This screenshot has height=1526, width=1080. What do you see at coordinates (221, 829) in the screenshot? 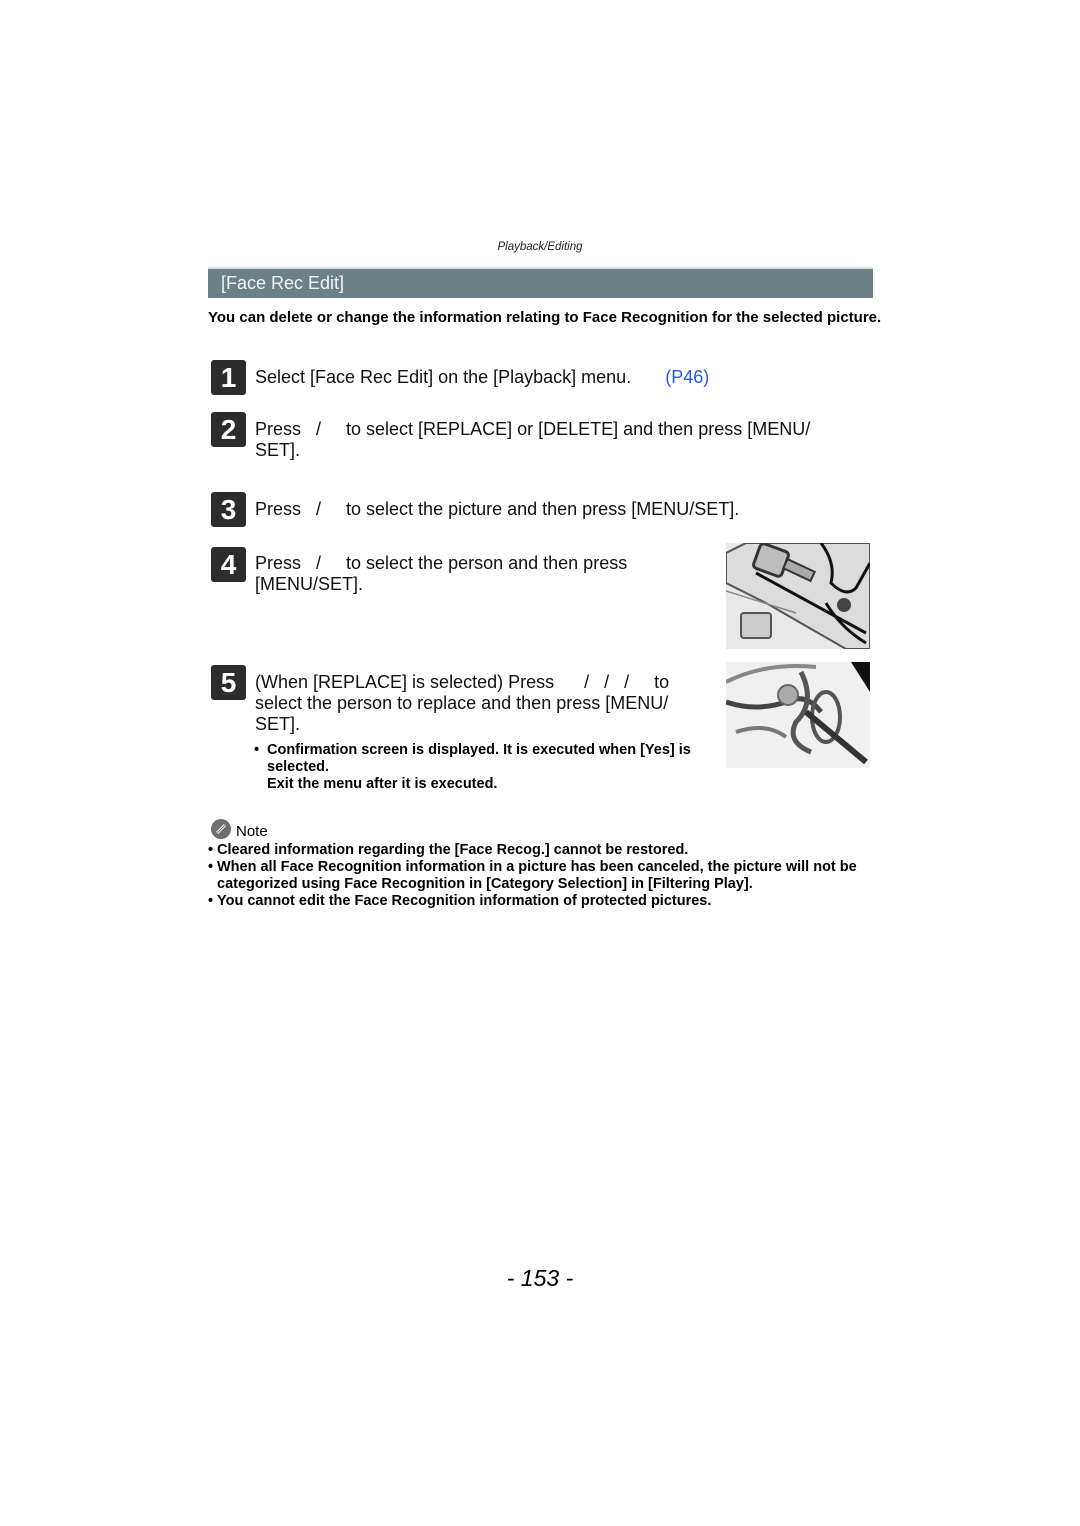
I see `note-pencil-icon` at bounding box center [221, 829].